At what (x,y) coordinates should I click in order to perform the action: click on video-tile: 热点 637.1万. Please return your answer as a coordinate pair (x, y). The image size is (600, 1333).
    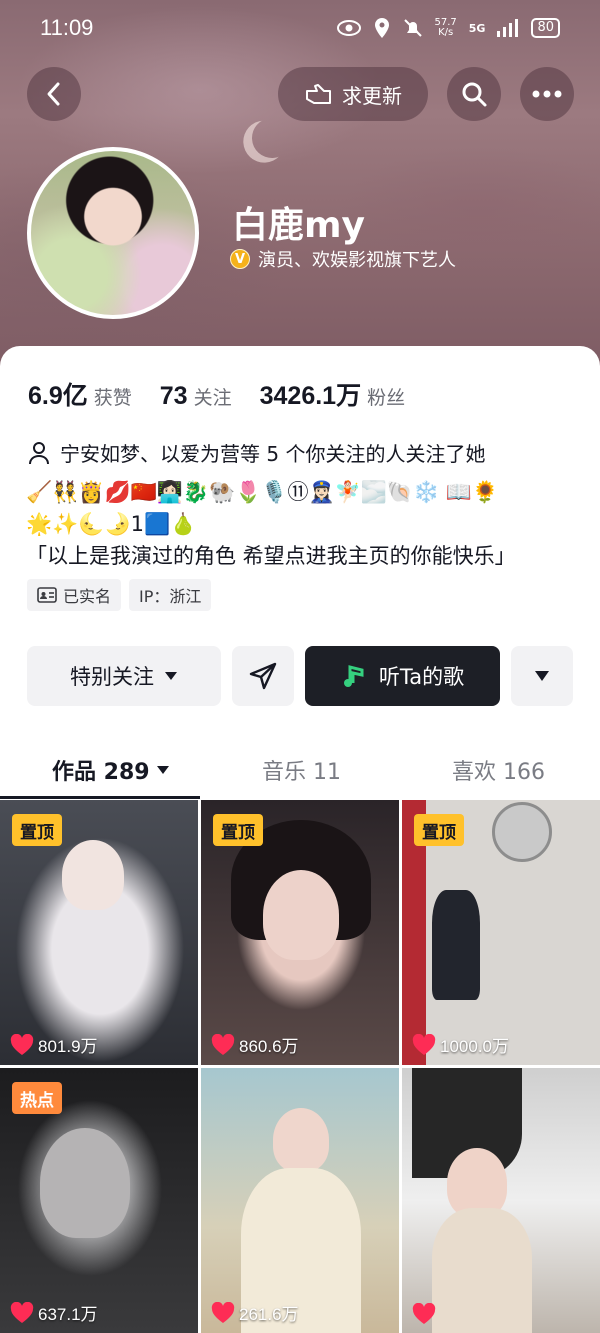
    Looking at the image, I should click on (99, 1200).